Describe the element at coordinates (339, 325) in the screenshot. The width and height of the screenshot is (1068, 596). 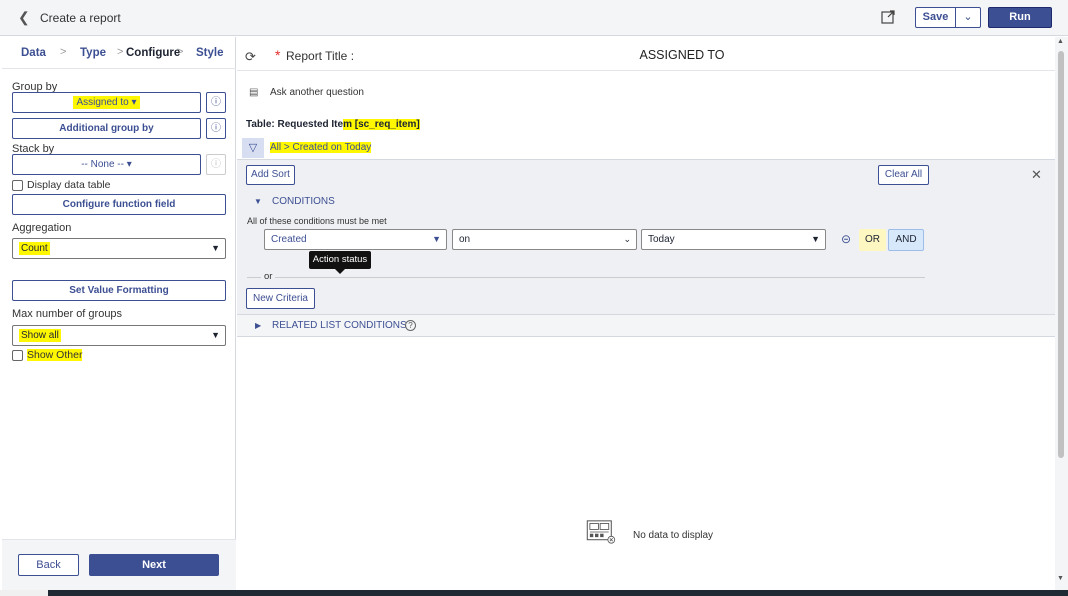
I see `related-list-conditions-heading: RELATED LIST CONDITIONS` at that location.